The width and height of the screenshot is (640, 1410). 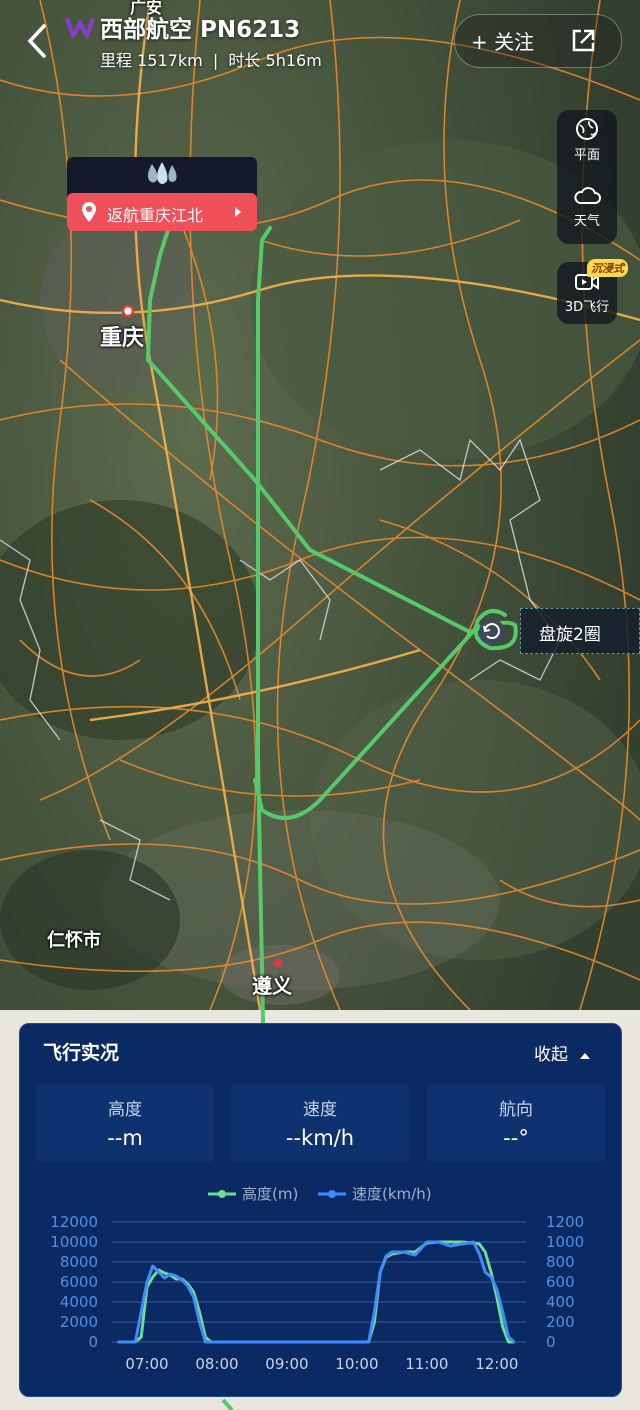 I want to click on y-tick-left: 0, so click(x=93, y=1342).